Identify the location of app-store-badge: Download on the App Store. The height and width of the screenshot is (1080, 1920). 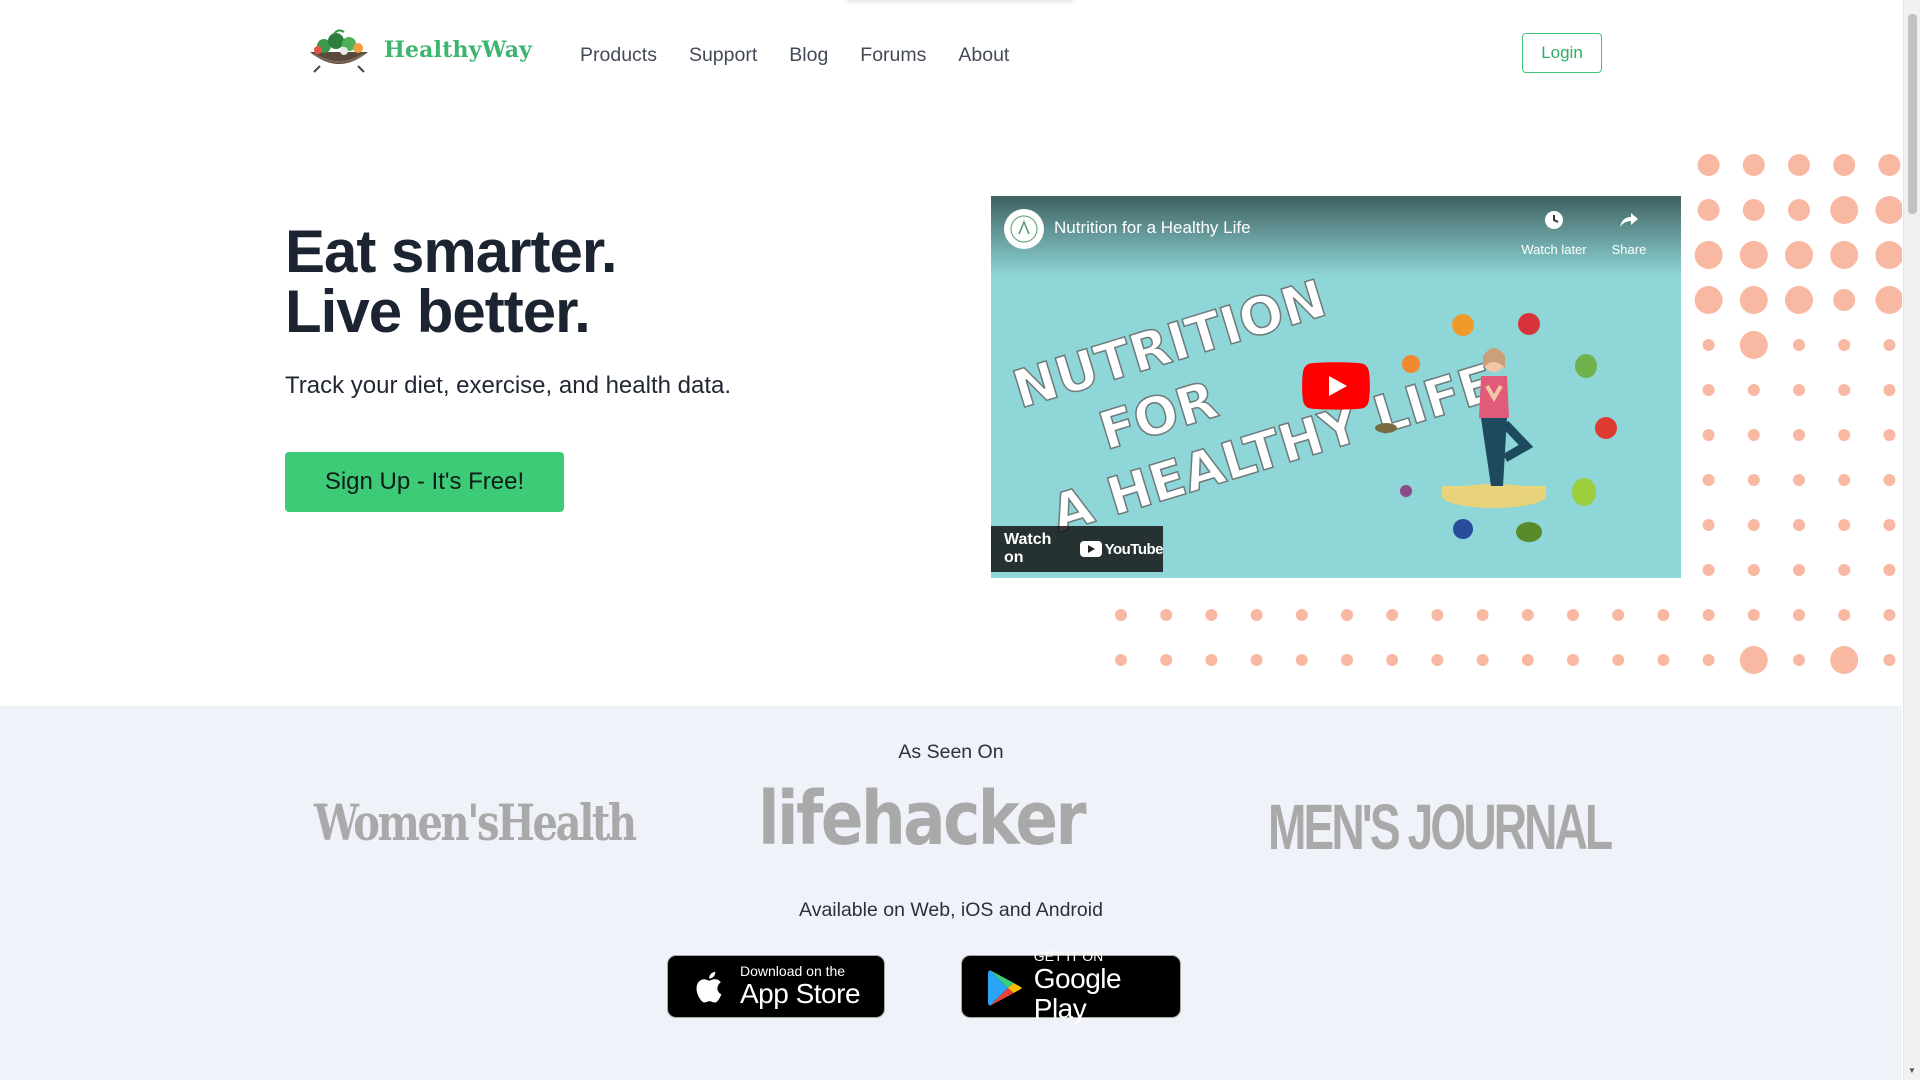
(776, 986).